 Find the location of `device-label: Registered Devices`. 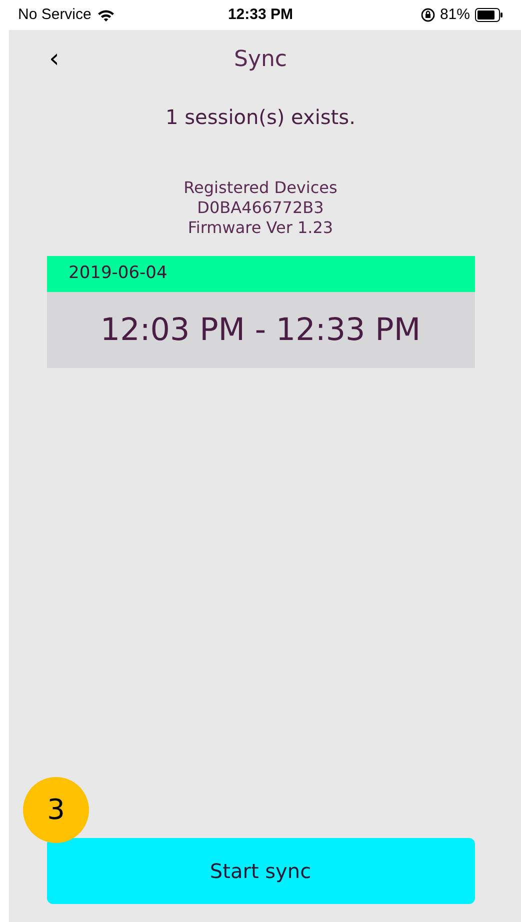

device-label: Registered Devices is located at coordinates (261, 188).